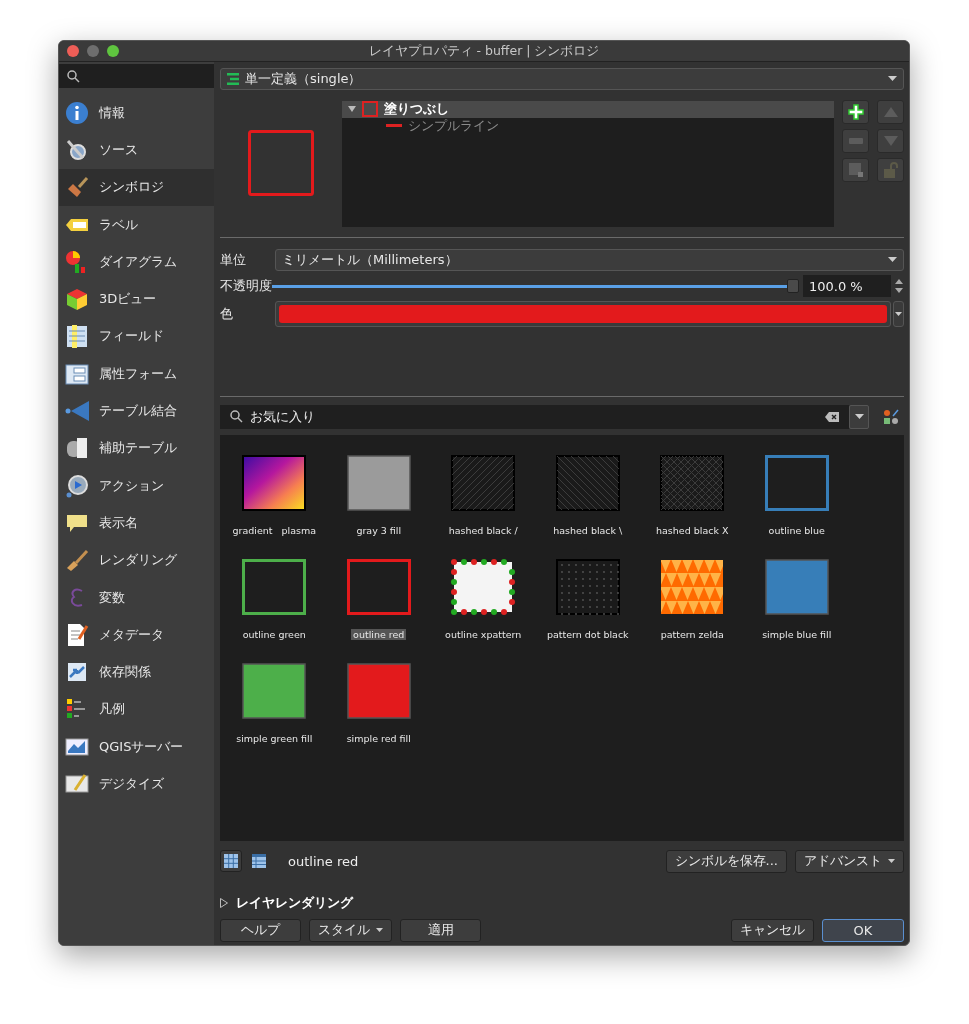 The width and height of the screenshot is (969, 1024). I want to click on symbol-name: outline blue, so click(796, 530).